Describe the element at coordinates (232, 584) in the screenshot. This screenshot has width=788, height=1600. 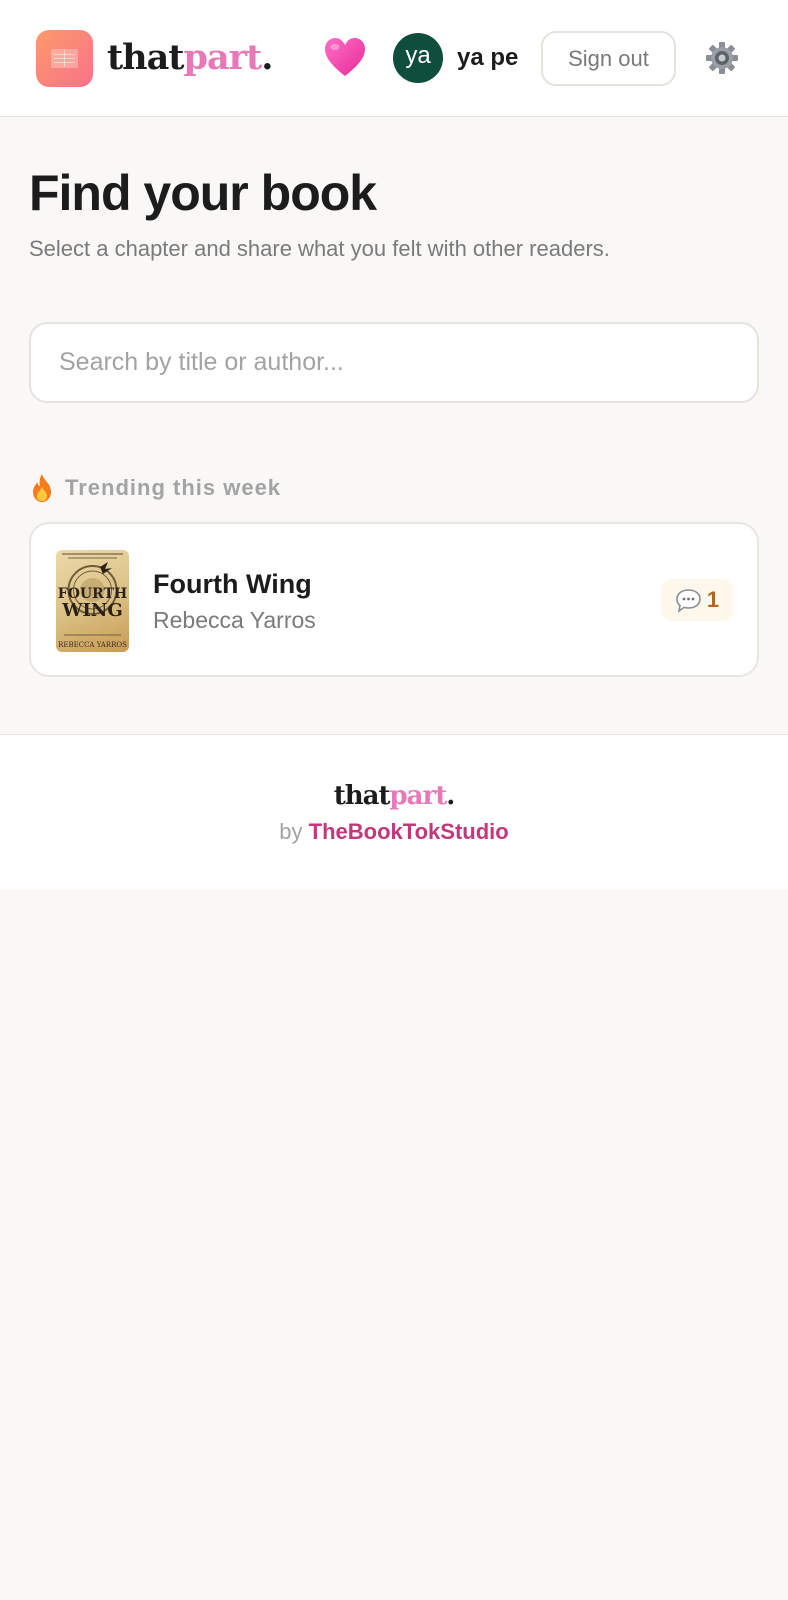
I see `book-title: Fourth Wing` at that location.